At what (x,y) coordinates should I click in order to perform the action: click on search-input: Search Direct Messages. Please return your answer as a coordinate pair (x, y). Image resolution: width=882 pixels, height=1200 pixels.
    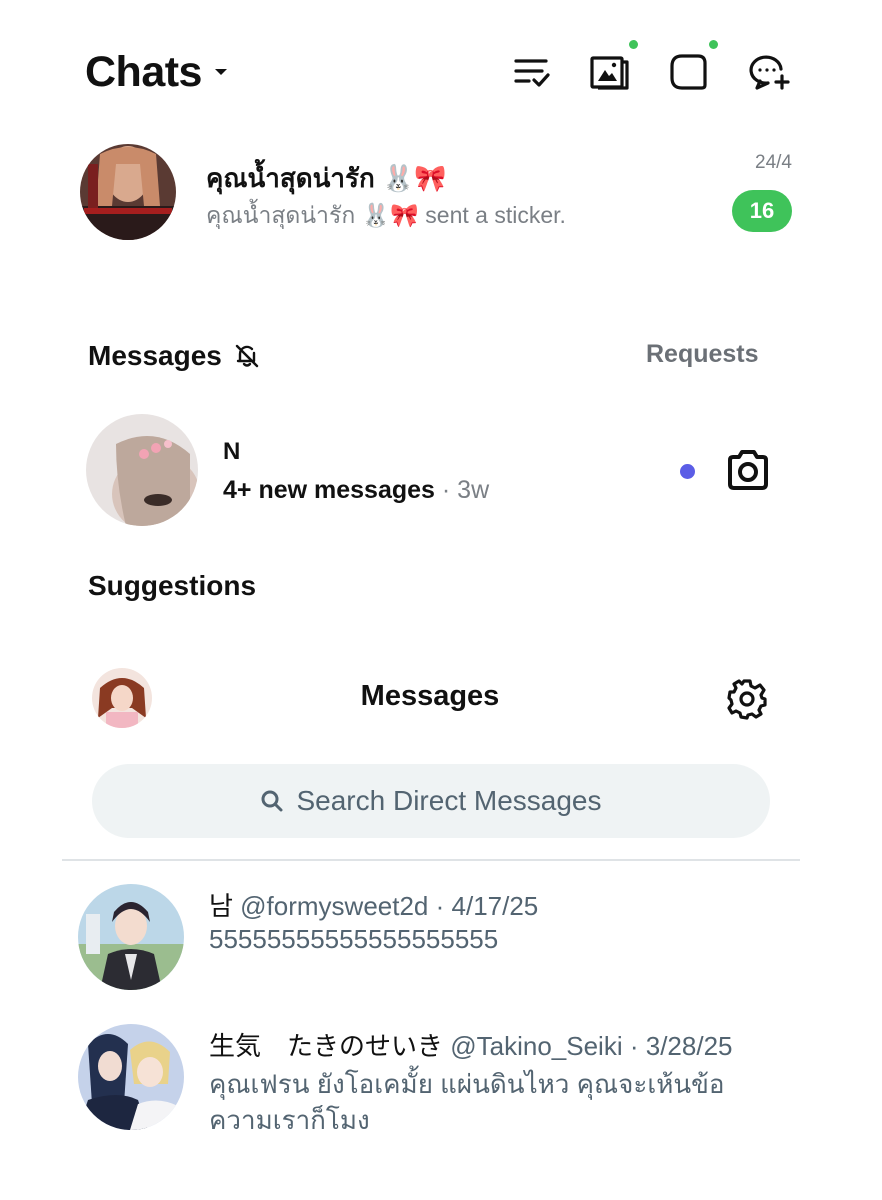
    Looking at the image, I should click on (448, 801).